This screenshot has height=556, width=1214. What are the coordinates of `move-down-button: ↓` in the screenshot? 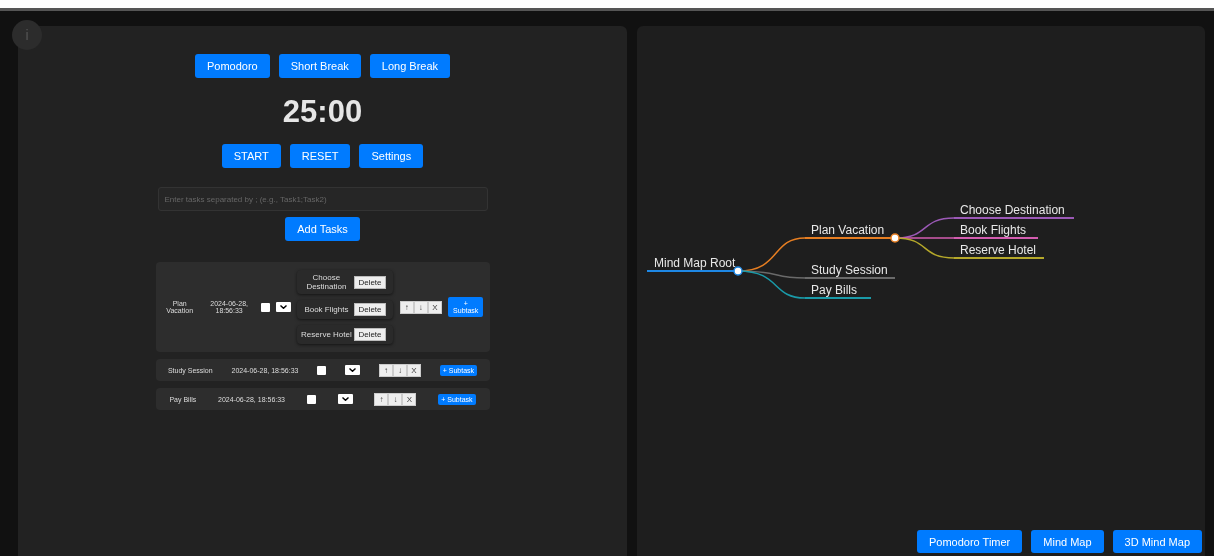 It's located at (395, 399).